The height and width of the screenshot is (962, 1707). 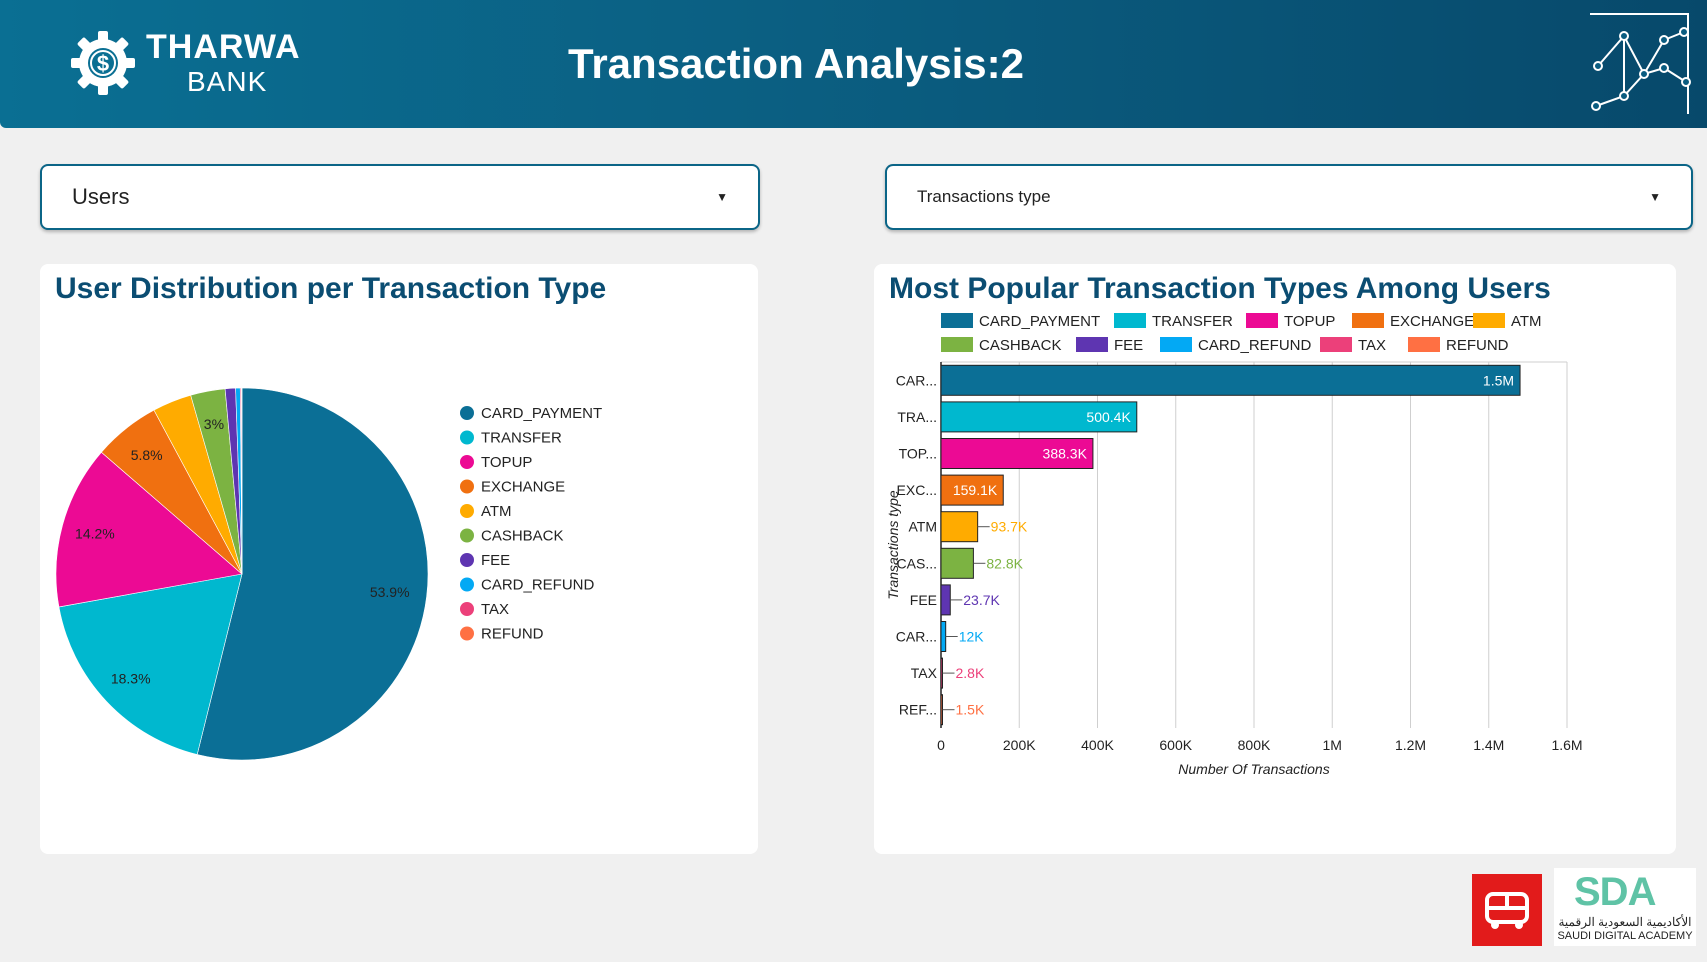 What do you see at coordinates (893, 545) in the screenshot?
I see `y-axis-title: Transactions type` at bounding box center [893, 545].